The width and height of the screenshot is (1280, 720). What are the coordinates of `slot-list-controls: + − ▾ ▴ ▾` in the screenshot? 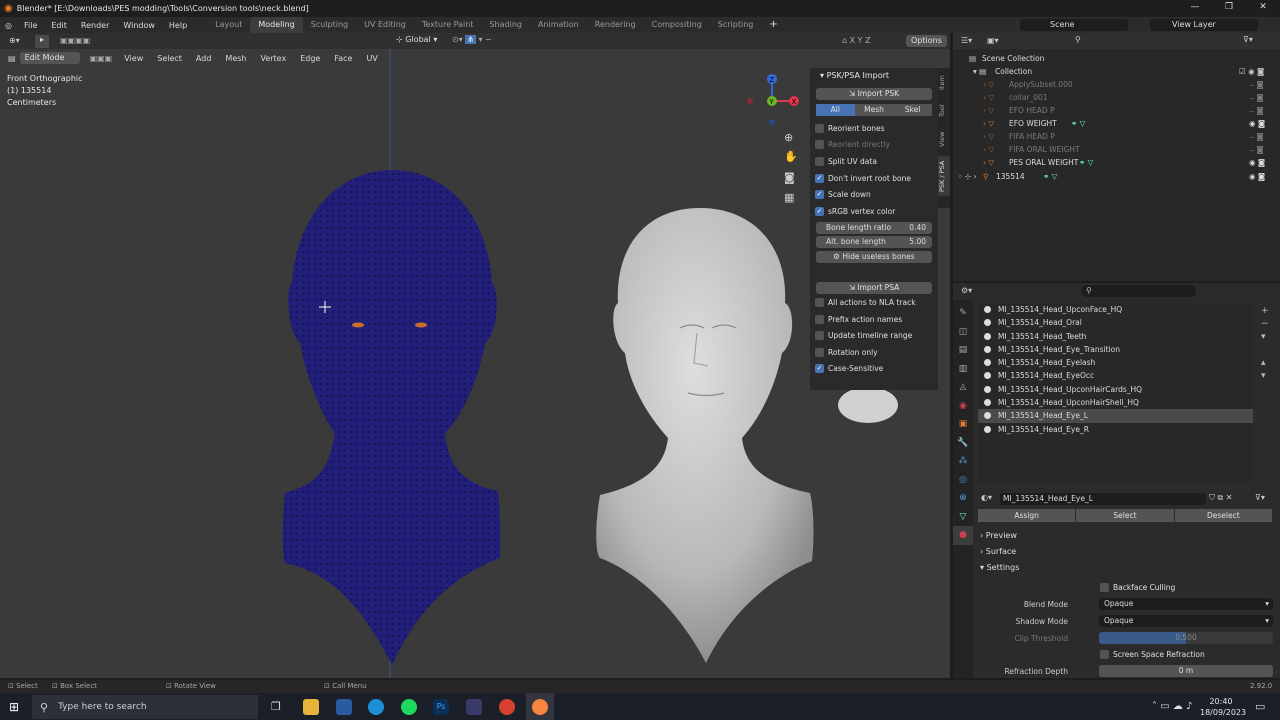 It's located at (1265, 344).